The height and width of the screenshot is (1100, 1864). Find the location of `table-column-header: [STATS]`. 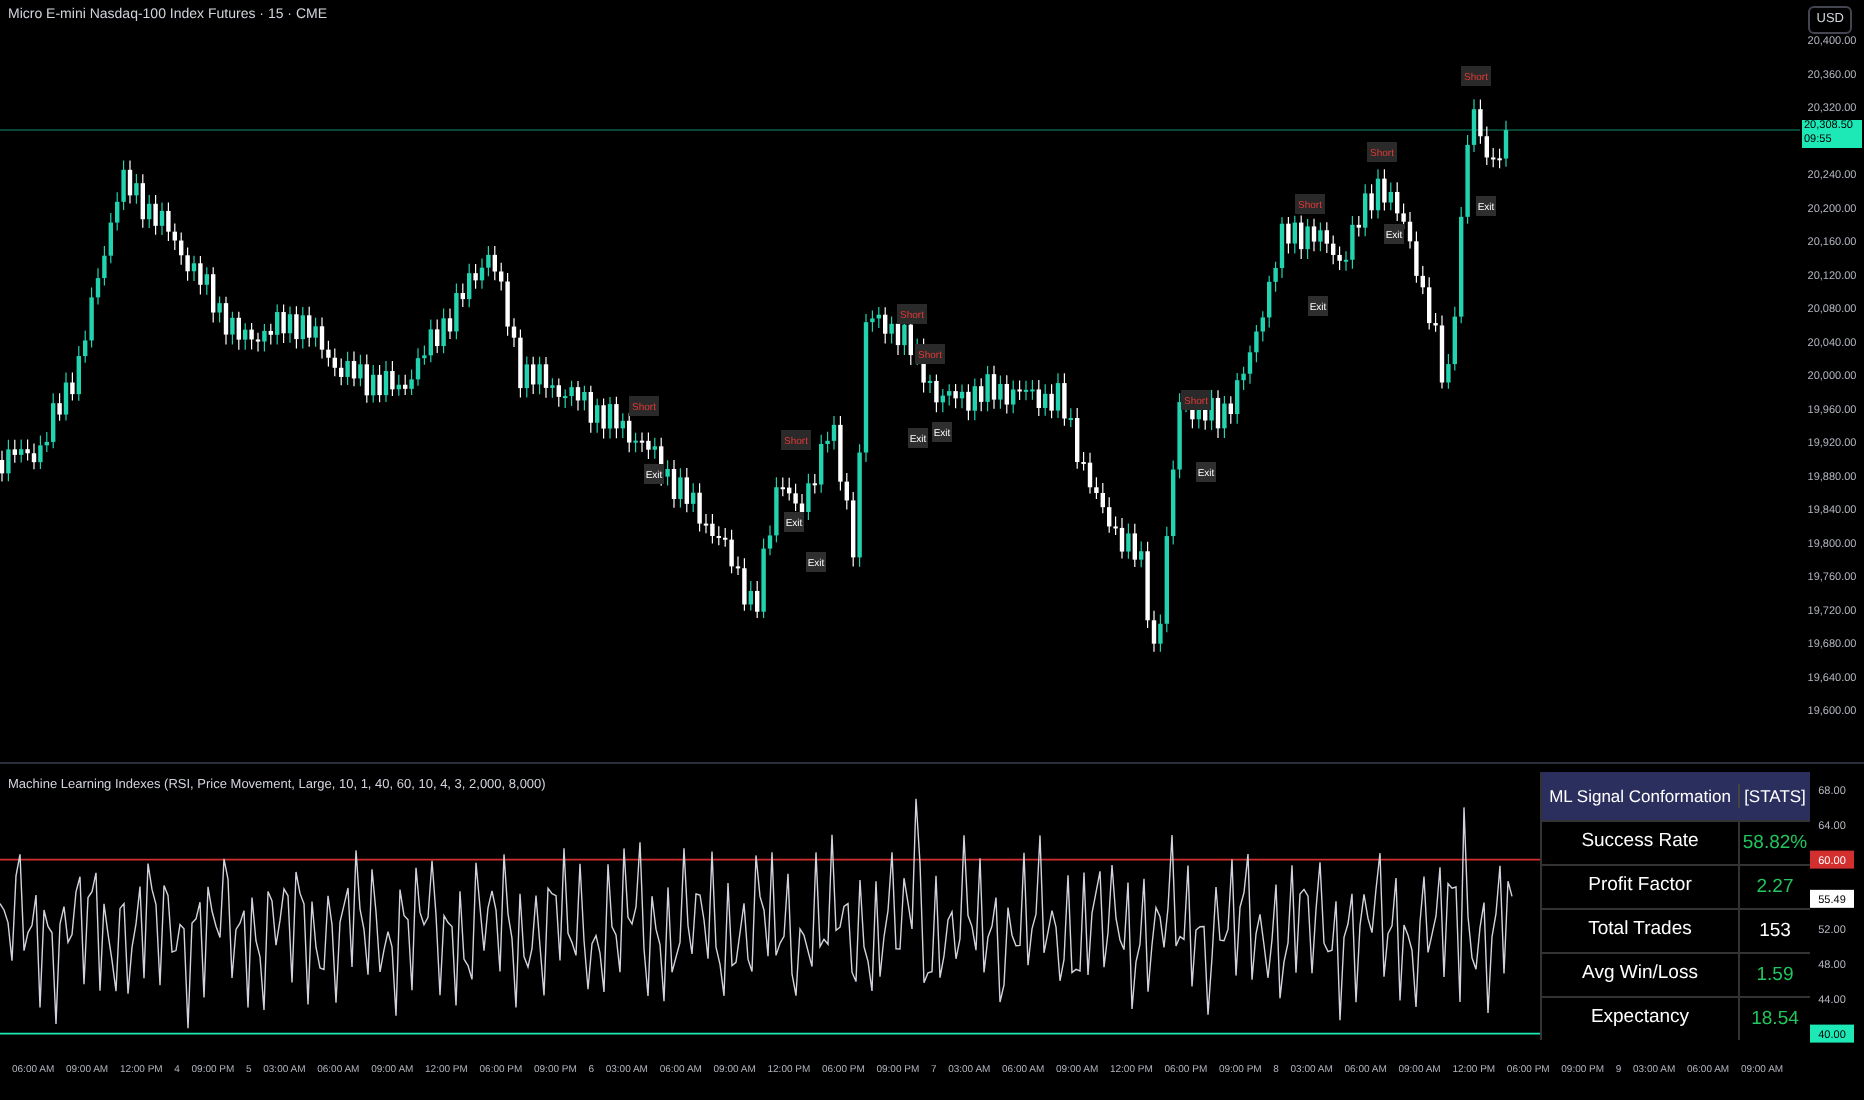

table-column-header: [STATS] is located at coordinates (1774, 796).